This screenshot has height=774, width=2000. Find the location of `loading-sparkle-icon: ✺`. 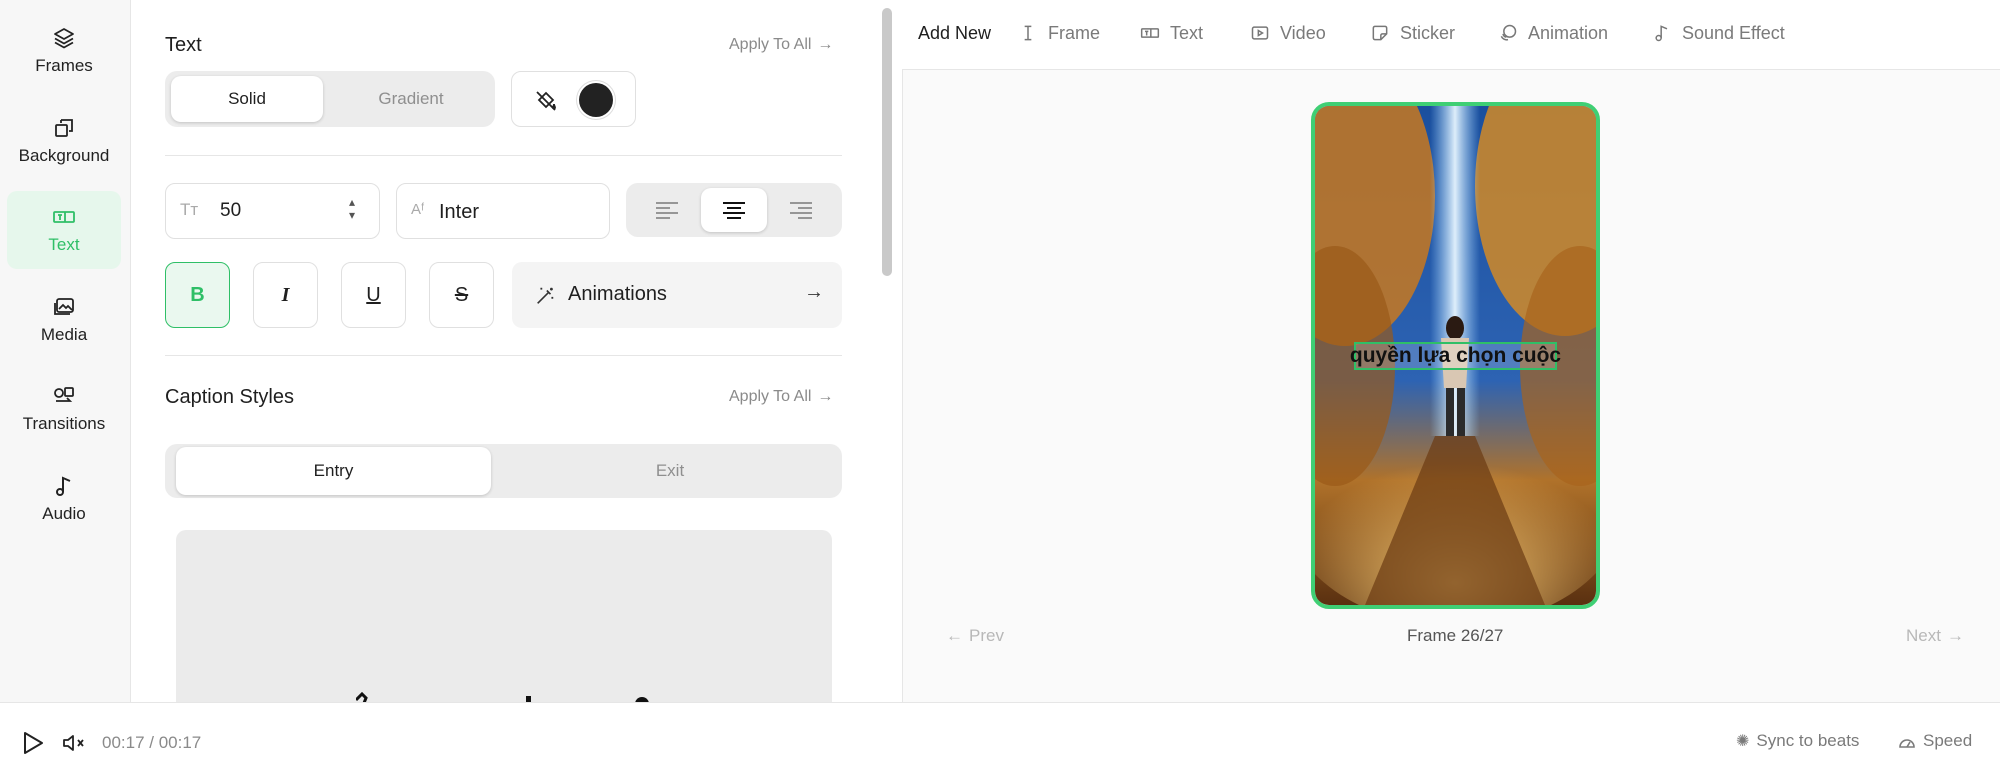

loading-sparkle-icon: ✺ is located at coordinates (1743, 741).